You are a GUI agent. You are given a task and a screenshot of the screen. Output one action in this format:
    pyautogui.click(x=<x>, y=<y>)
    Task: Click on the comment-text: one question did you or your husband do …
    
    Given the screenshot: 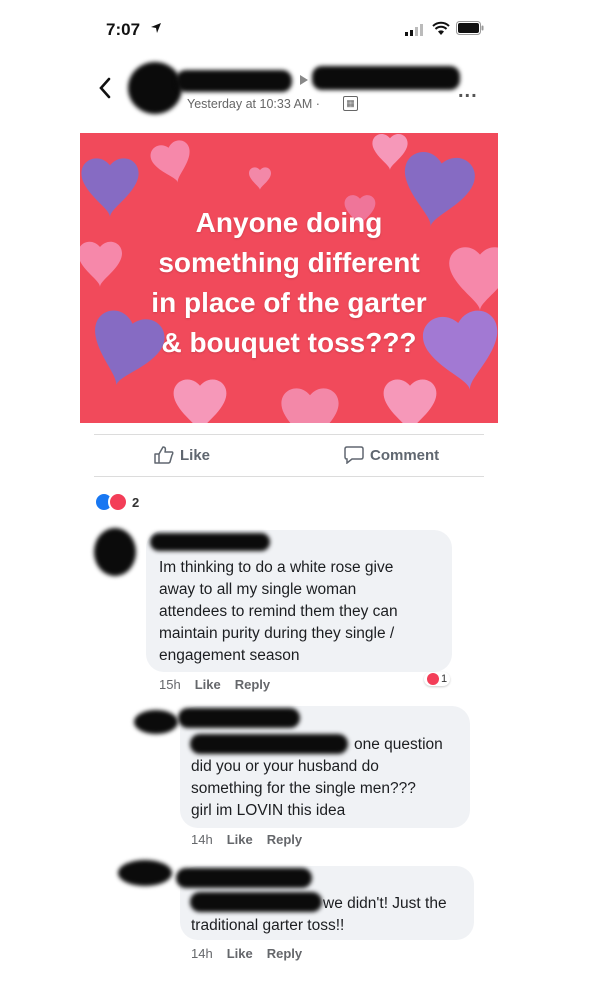 What is the action you would take?
    pyautogui.click(x=326, y=778)
    